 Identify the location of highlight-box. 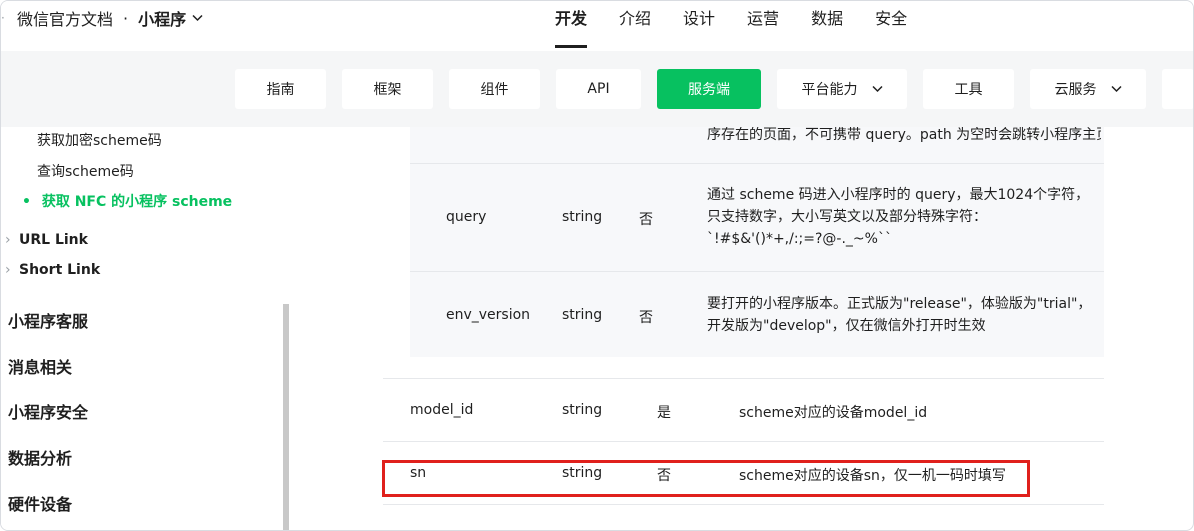
(706, 478).